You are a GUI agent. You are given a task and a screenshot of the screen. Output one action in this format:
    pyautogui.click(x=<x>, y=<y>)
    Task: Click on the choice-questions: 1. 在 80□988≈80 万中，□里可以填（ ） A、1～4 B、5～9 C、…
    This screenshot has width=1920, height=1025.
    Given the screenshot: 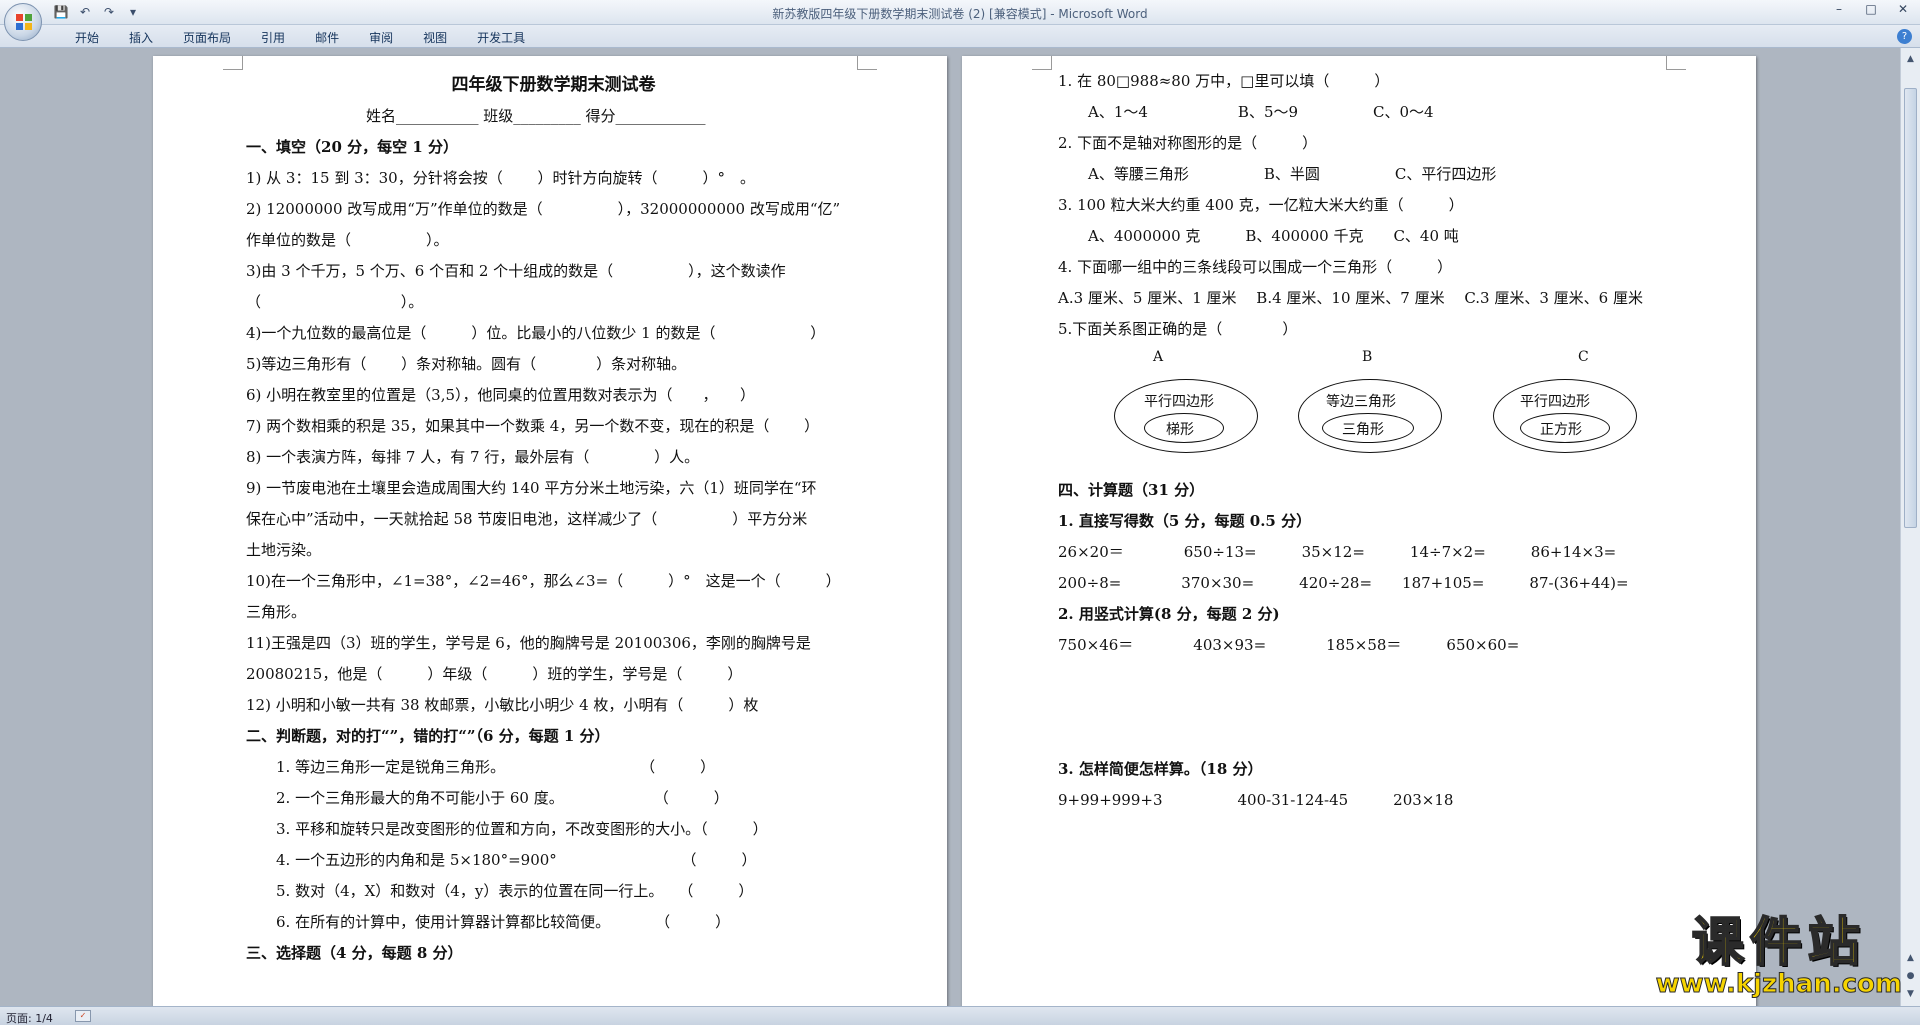 What is the action you would take?
    pyautogui.click(x=1378, y=205)
    